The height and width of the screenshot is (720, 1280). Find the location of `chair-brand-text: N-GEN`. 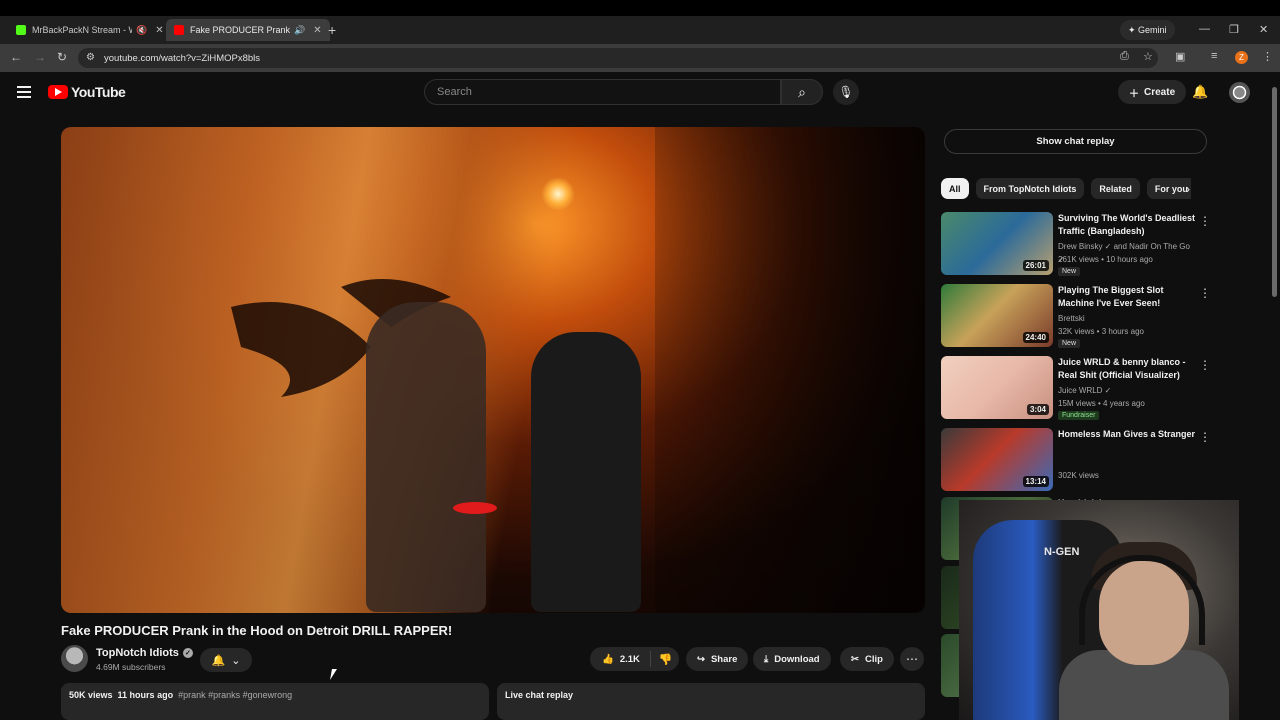

chair-brand-text: N-GEN is located at coordinates (1062, 552).